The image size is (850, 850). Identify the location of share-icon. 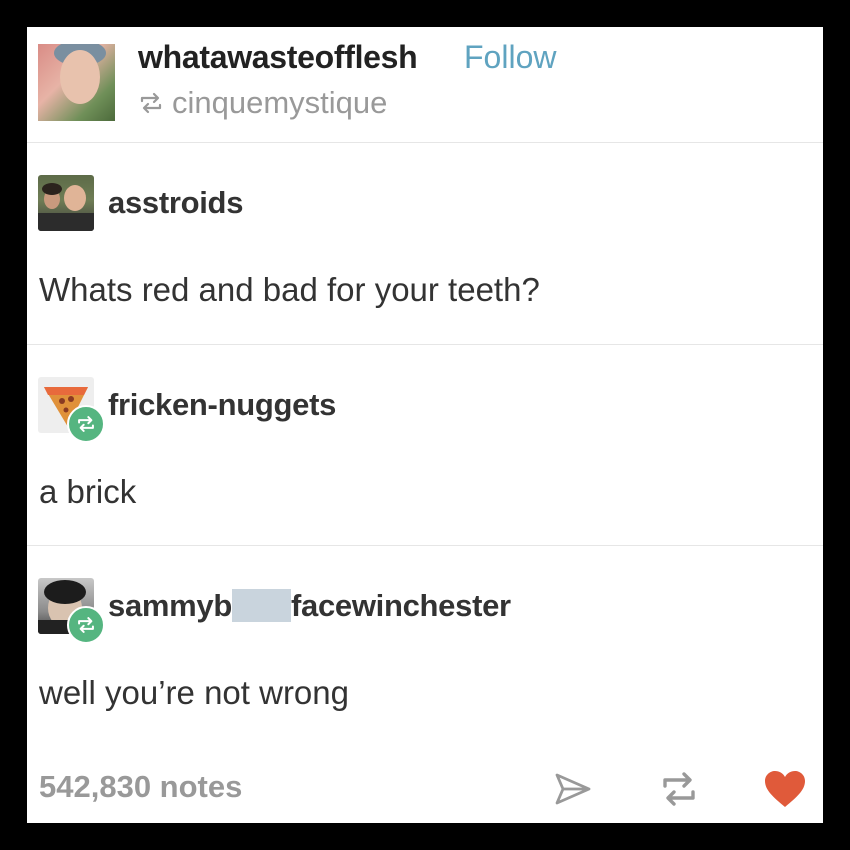
(573, 789).